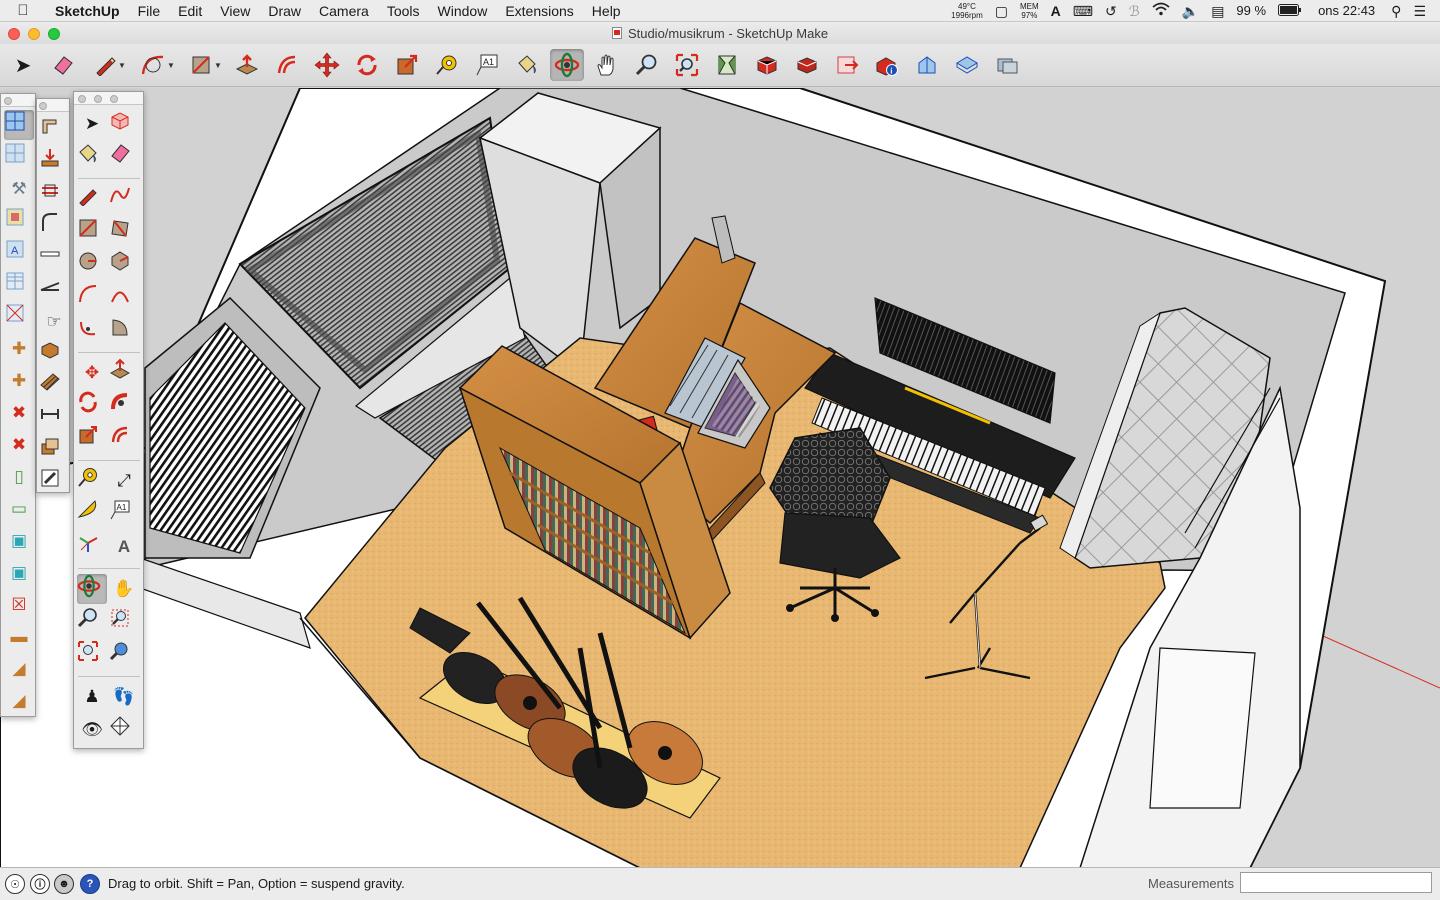 This screenshot has width=1440, height=900. Describe the element at coordinates (647, 65) in the screenshot. I see `zoom-tool-button` at that location.